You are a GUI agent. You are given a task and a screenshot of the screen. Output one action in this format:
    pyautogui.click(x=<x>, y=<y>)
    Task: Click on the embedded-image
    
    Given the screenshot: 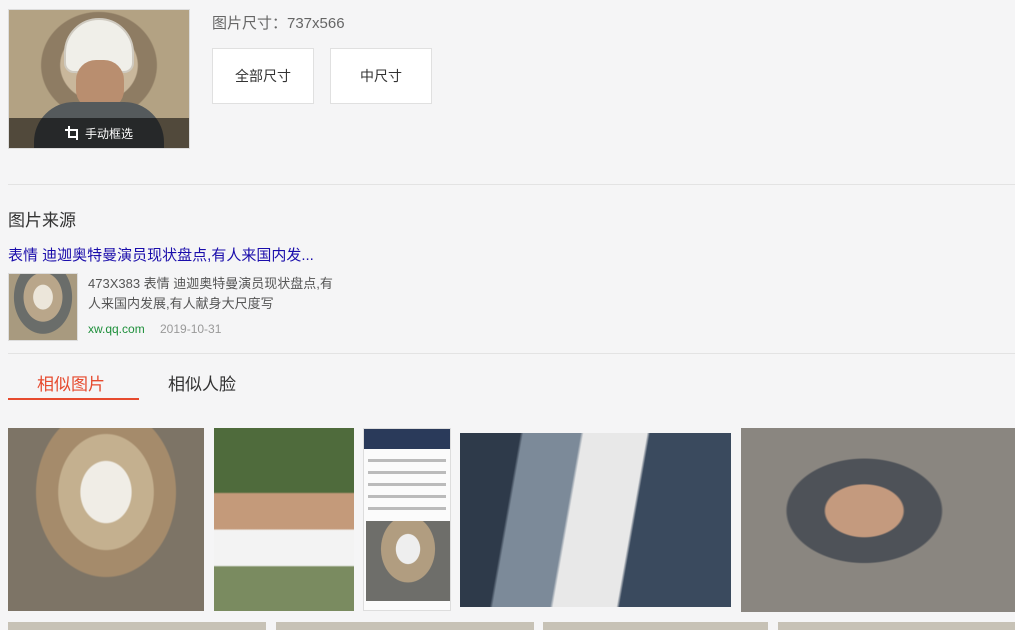 What is the action you would take?
    pyautogui.click(x=408, y=561)
    